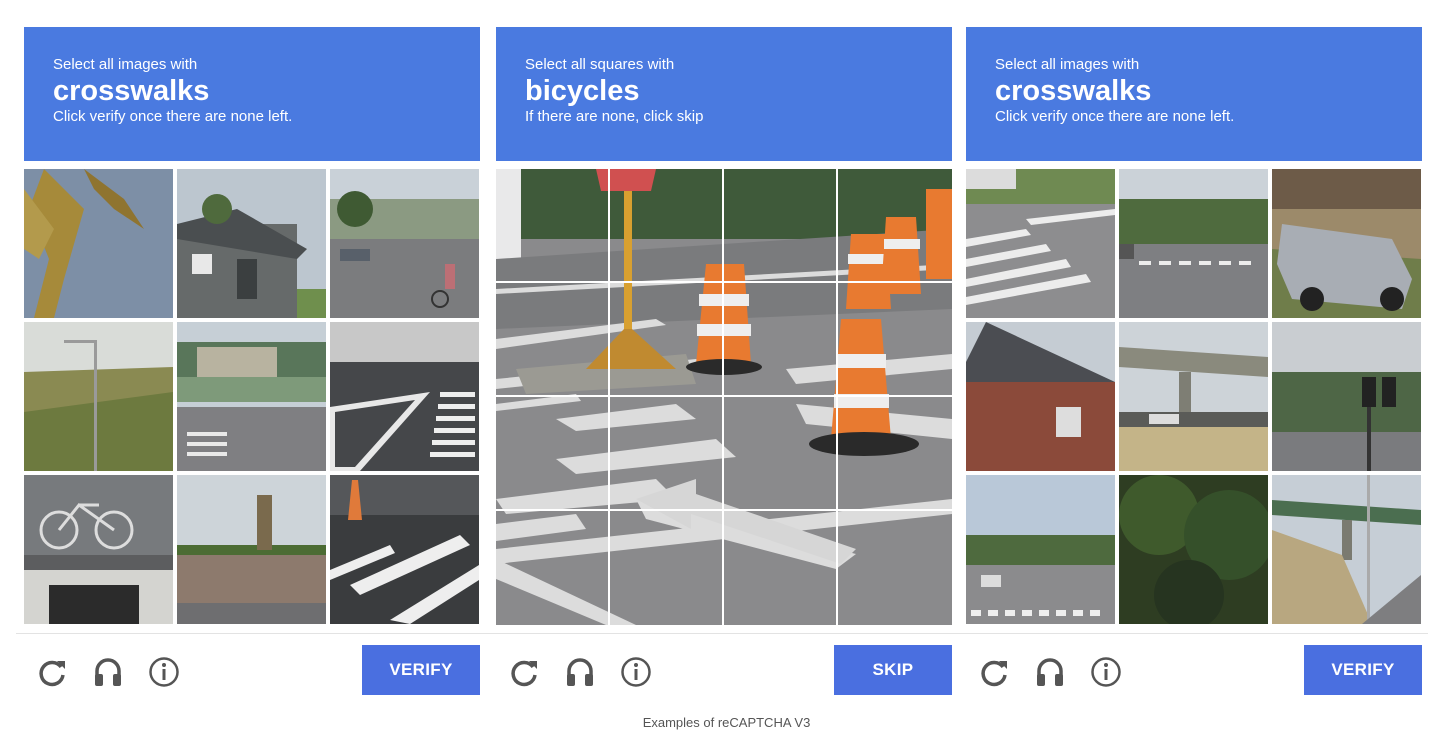 The image size is (1453, 738). What do you see at coordinates (1193, 549) in the screenshot?
I see `image-tile-dark-trees` at bounding box center [1193, 549].